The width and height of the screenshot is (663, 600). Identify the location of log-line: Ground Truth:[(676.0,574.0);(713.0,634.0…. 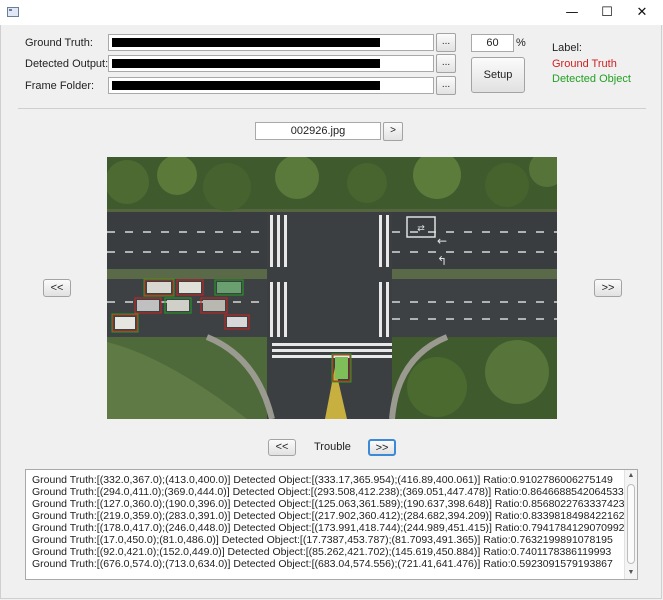
(322, 564).